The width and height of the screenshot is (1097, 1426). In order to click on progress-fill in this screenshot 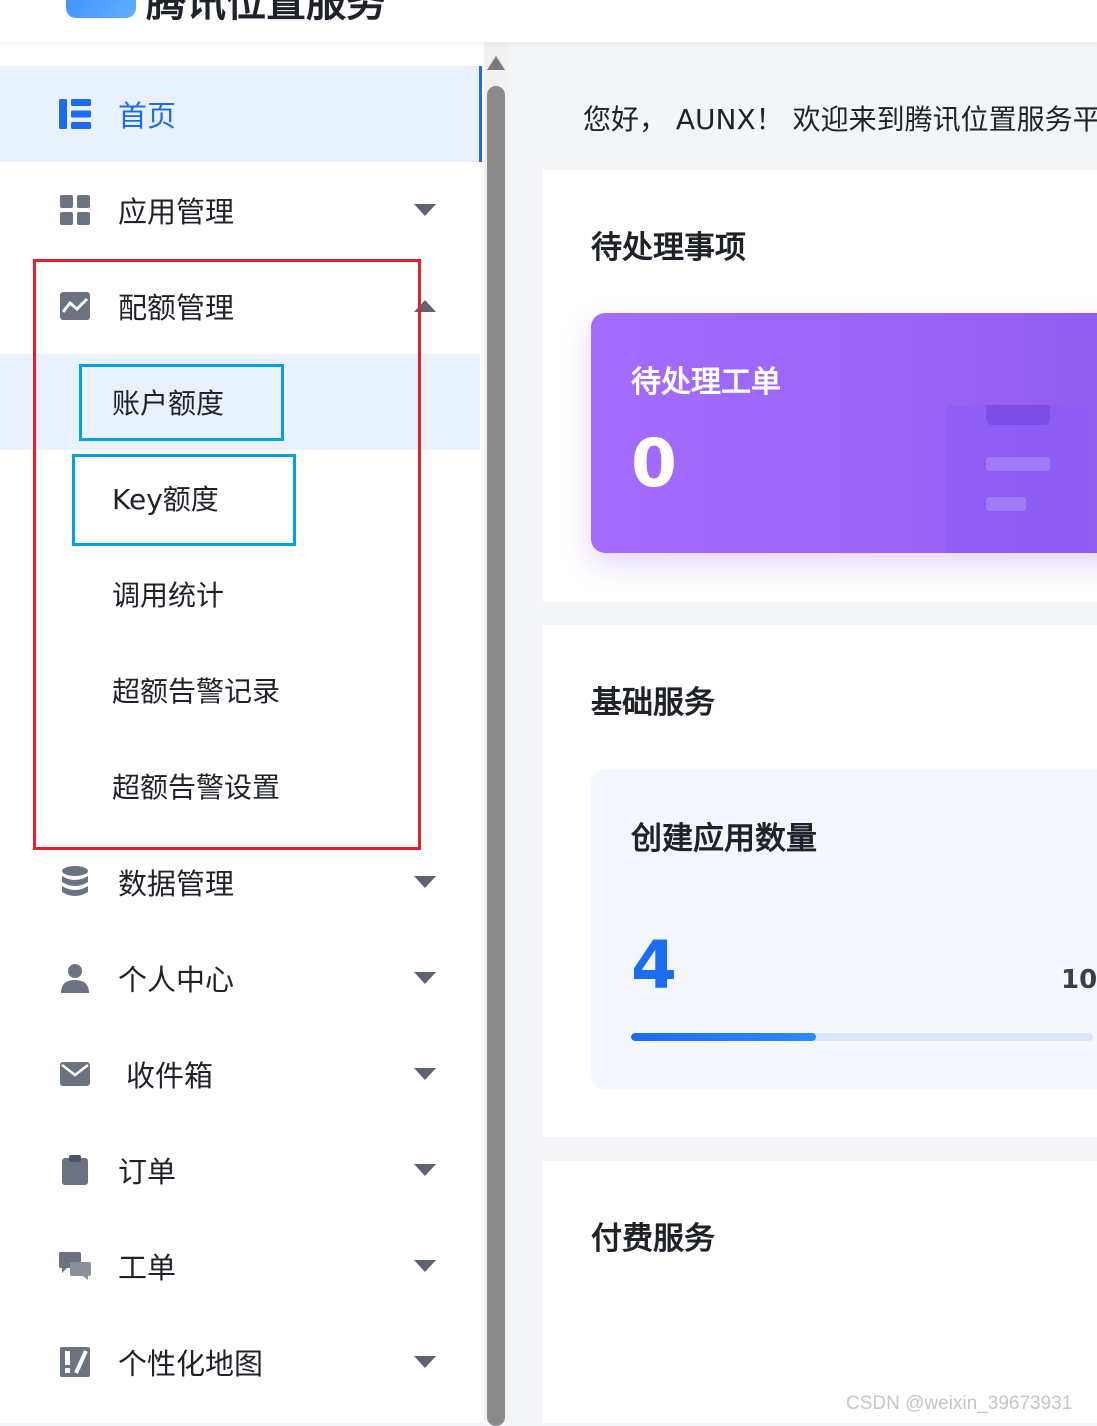, I will do `click(723, 1037)`.